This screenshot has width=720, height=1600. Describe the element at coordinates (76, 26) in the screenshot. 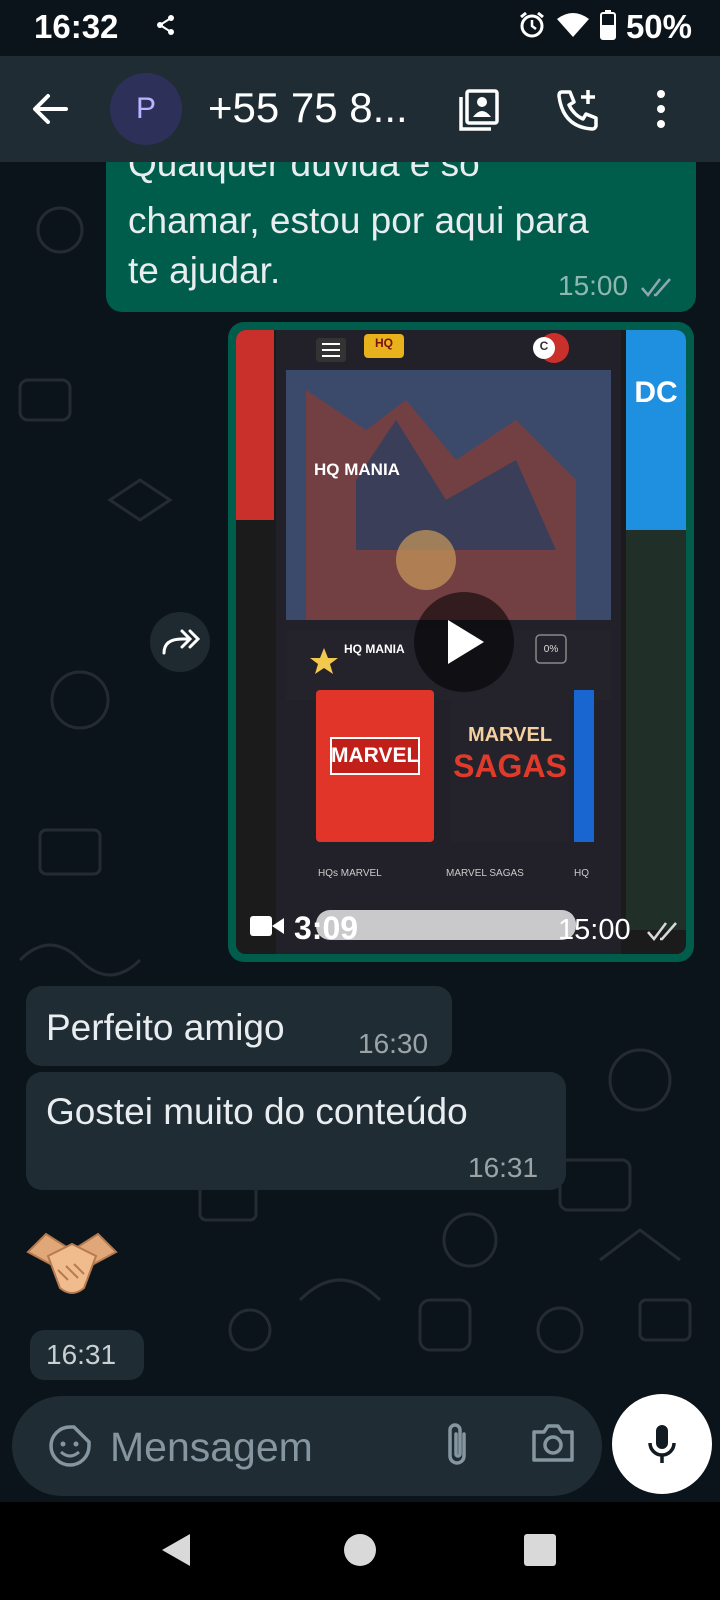

I see `status-time: 16:32` at that location.